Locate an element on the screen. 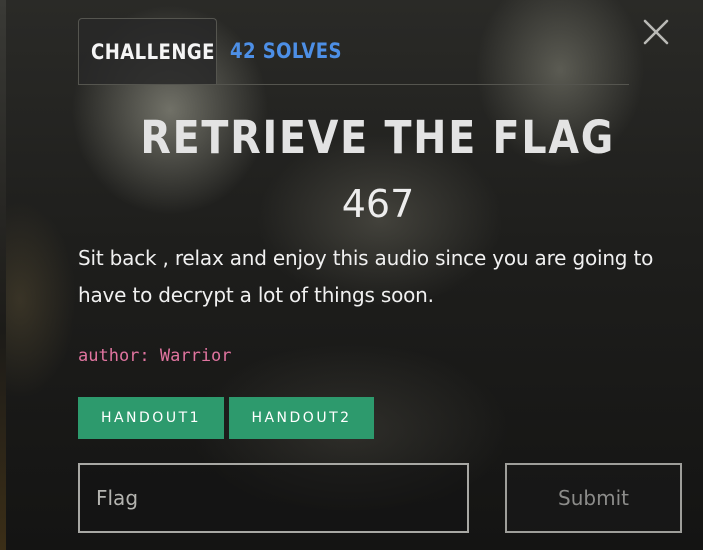  background-edge is located at coordinates (3, 275).